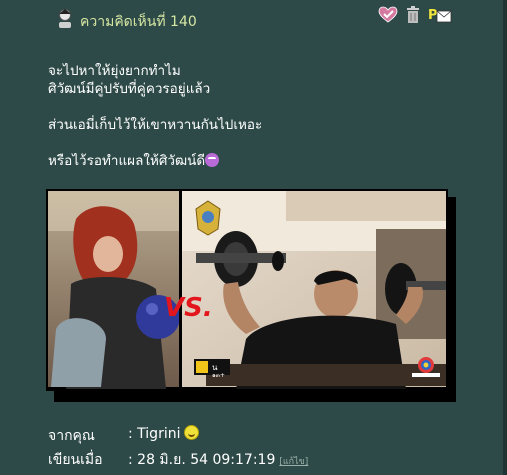 The height and width of the screenshot is (475, 507). I want to click on posted-value: : 28 มิ.ย. 54 09:17:19 [แก้ไข], so click(218, 460).